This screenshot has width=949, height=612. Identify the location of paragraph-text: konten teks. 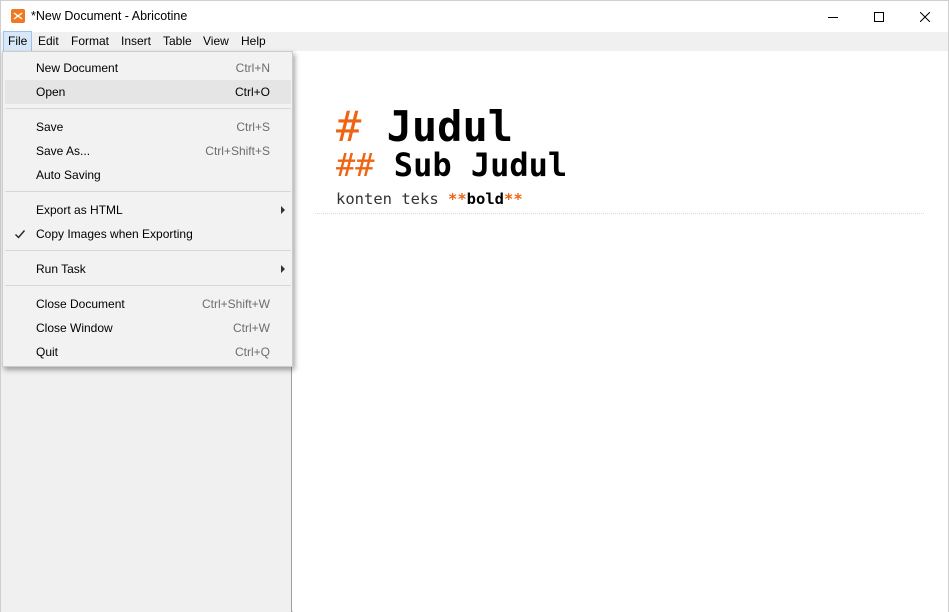
(392, 199).